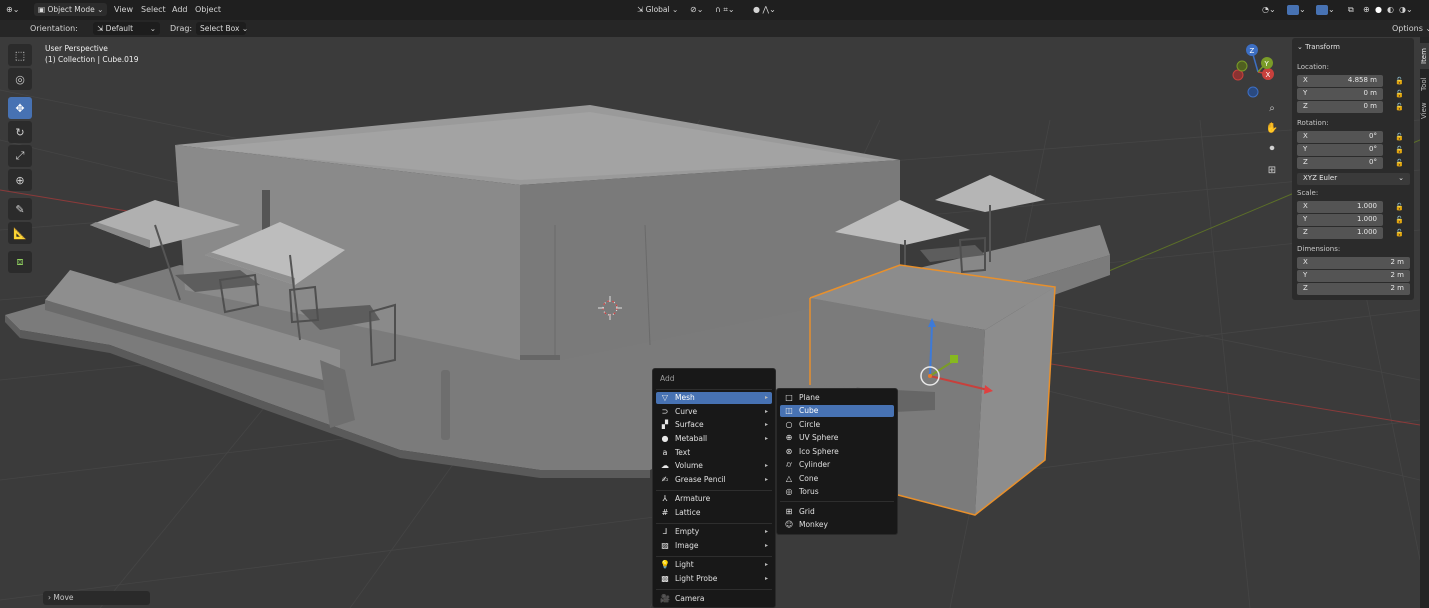 The image size is (1429, 608). Describe the element at coordinates (1272, 170) in the screenshot. I see `perspective-toggle-icon: ⊞` at that location.